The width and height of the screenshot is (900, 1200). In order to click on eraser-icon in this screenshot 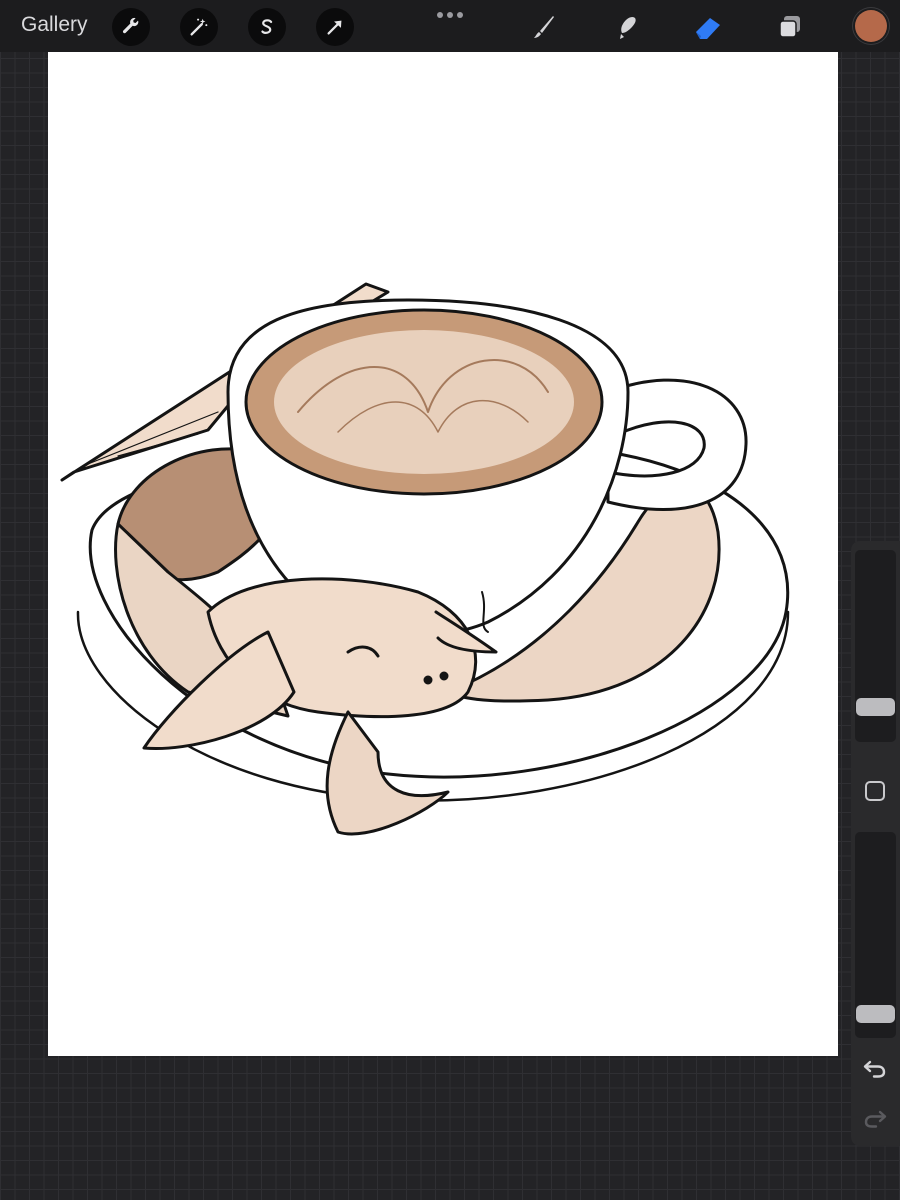, I will do `click(708, 28)`.